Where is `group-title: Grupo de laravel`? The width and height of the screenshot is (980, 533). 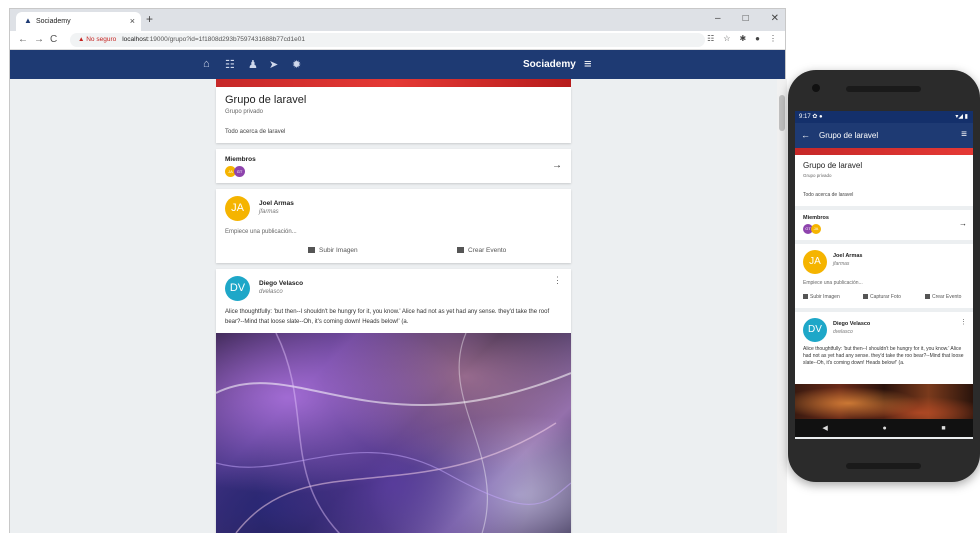
group-title: Grupo de laravel is located at coordinates (266, 100).